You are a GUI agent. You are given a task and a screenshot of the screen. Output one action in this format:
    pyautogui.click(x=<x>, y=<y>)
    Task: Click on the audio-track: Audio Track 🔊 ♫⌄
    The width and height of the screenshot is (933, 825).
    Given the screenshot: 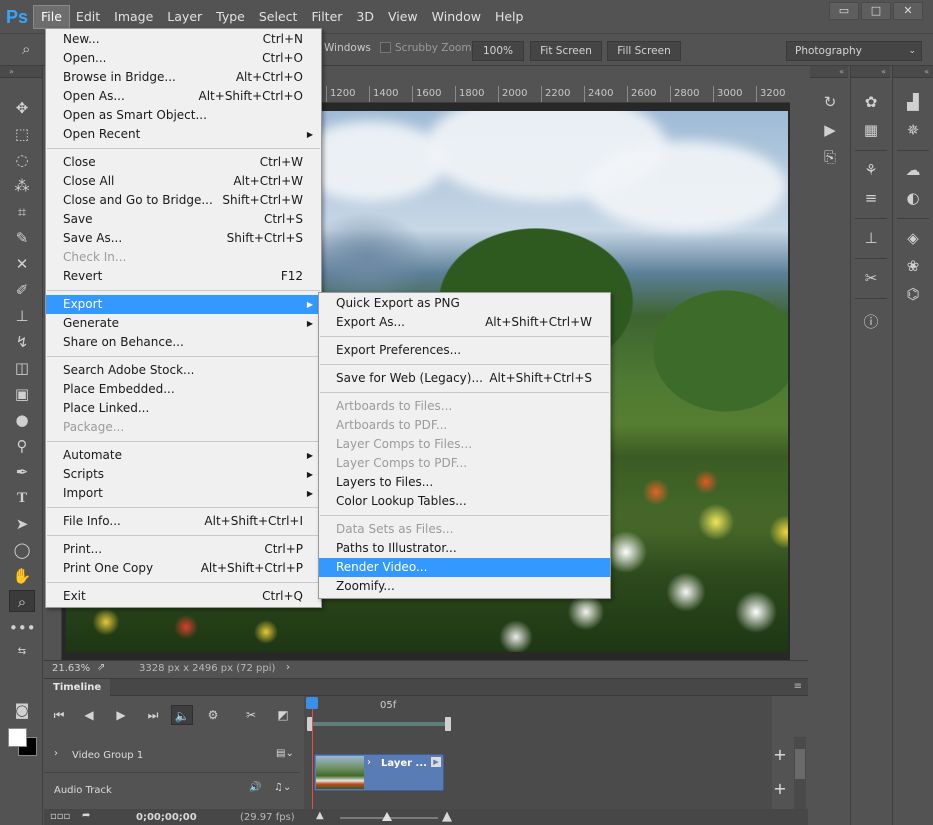 What is the action you would take?
    pyautogui.click(x=172, y=793)
    